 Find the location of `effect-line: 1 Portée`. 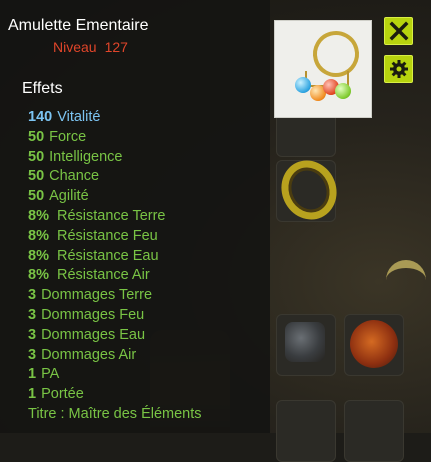

effect-line: 1 Portée is located at coordinates (56, 394).